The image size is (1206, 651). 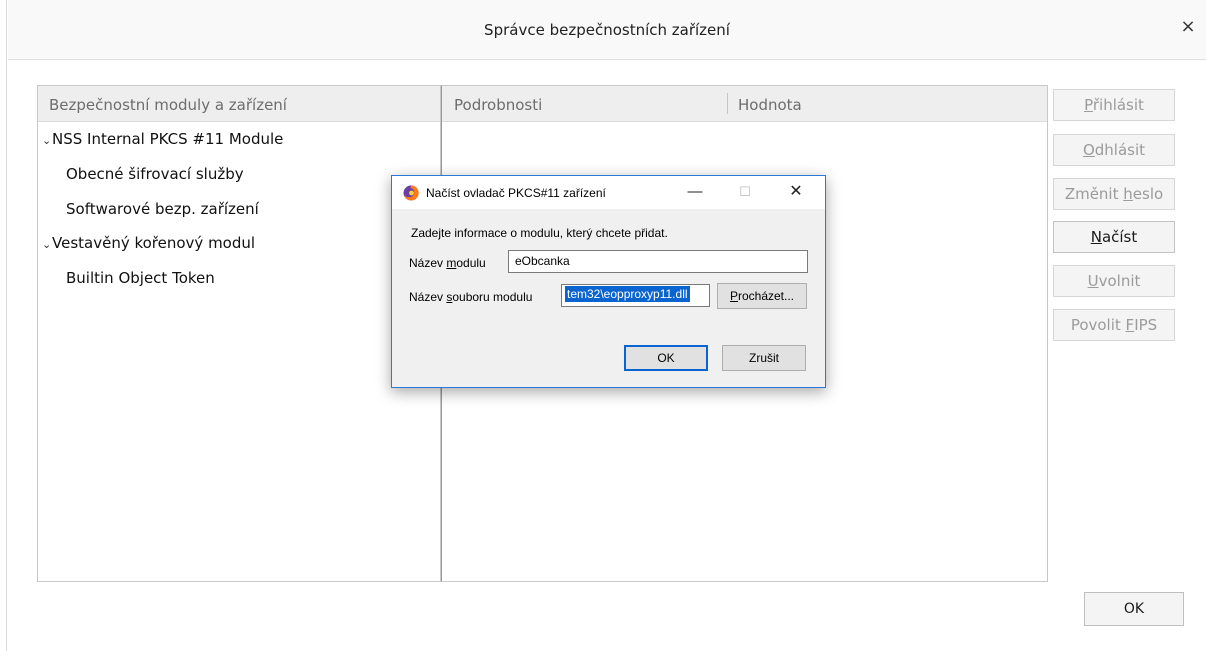 I want to click on unload-button: Uvolnit, so click(x=1114, y=281).